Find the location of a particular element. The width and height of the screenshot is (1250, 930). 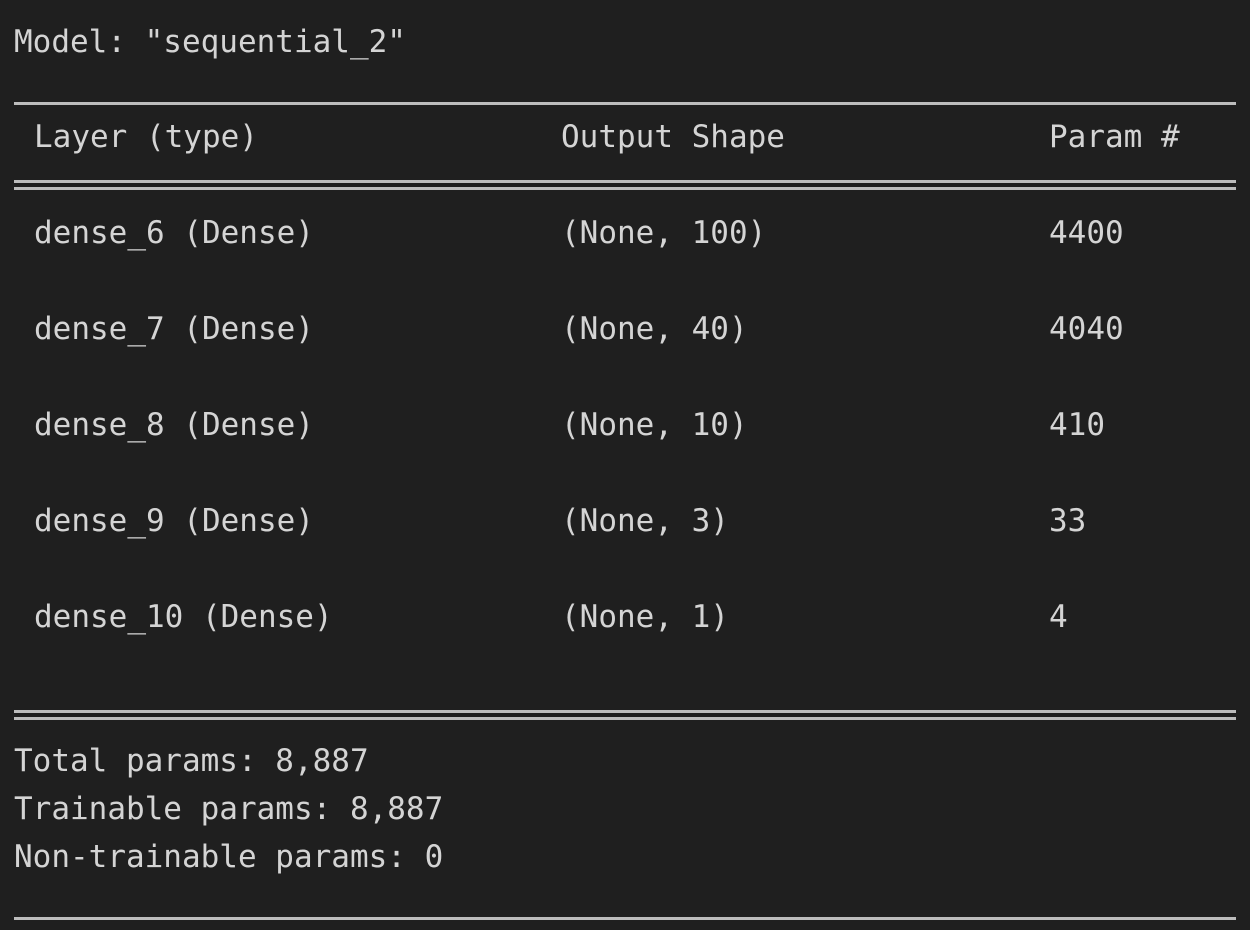

header-separator is located at coordinates (625, 185).